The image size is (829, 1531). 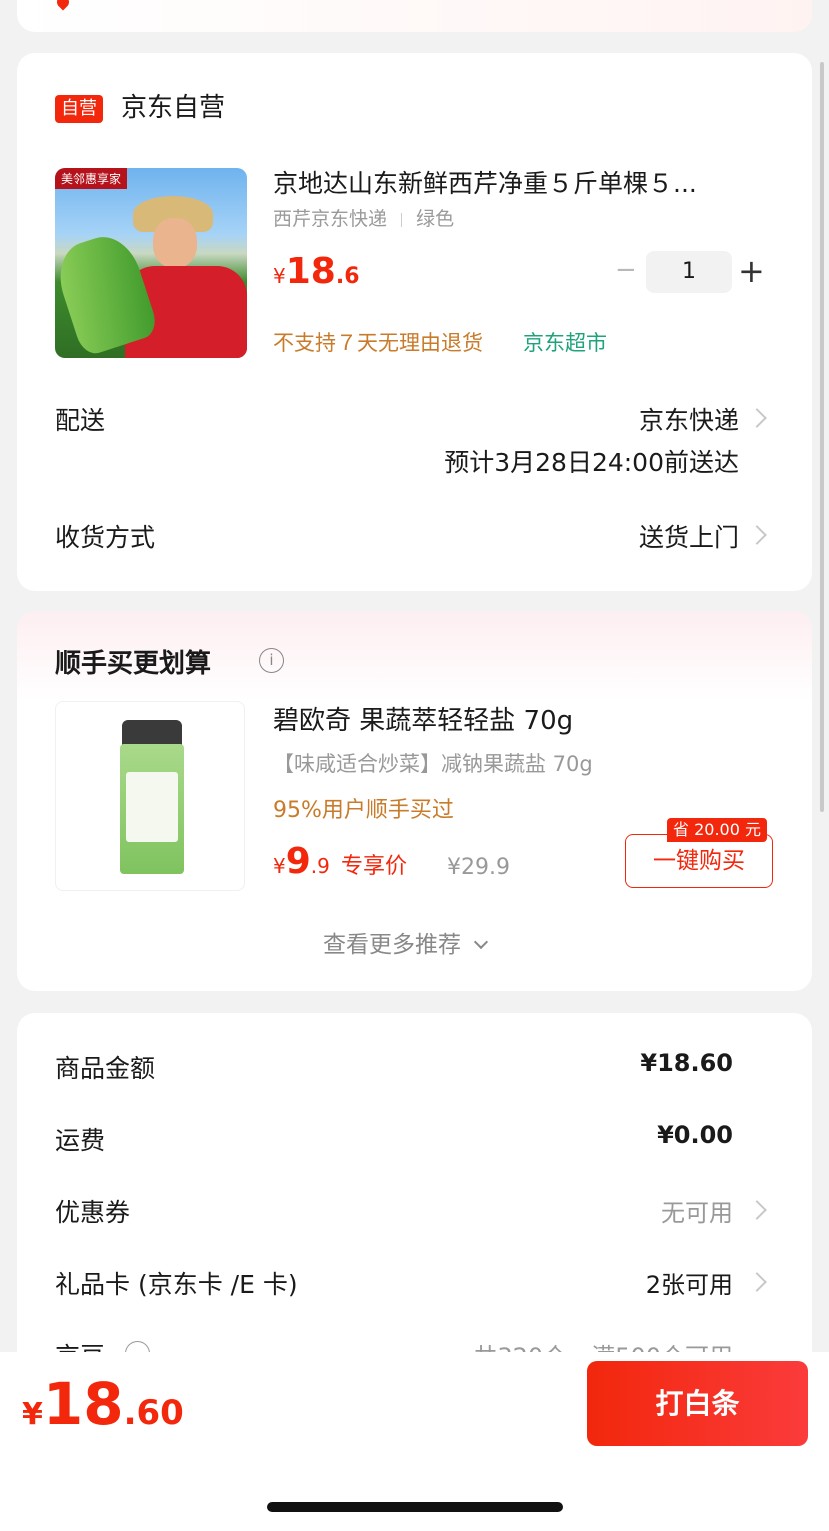 I want to click on coupon-label: 优惠券, so click(x=93, y=1212).